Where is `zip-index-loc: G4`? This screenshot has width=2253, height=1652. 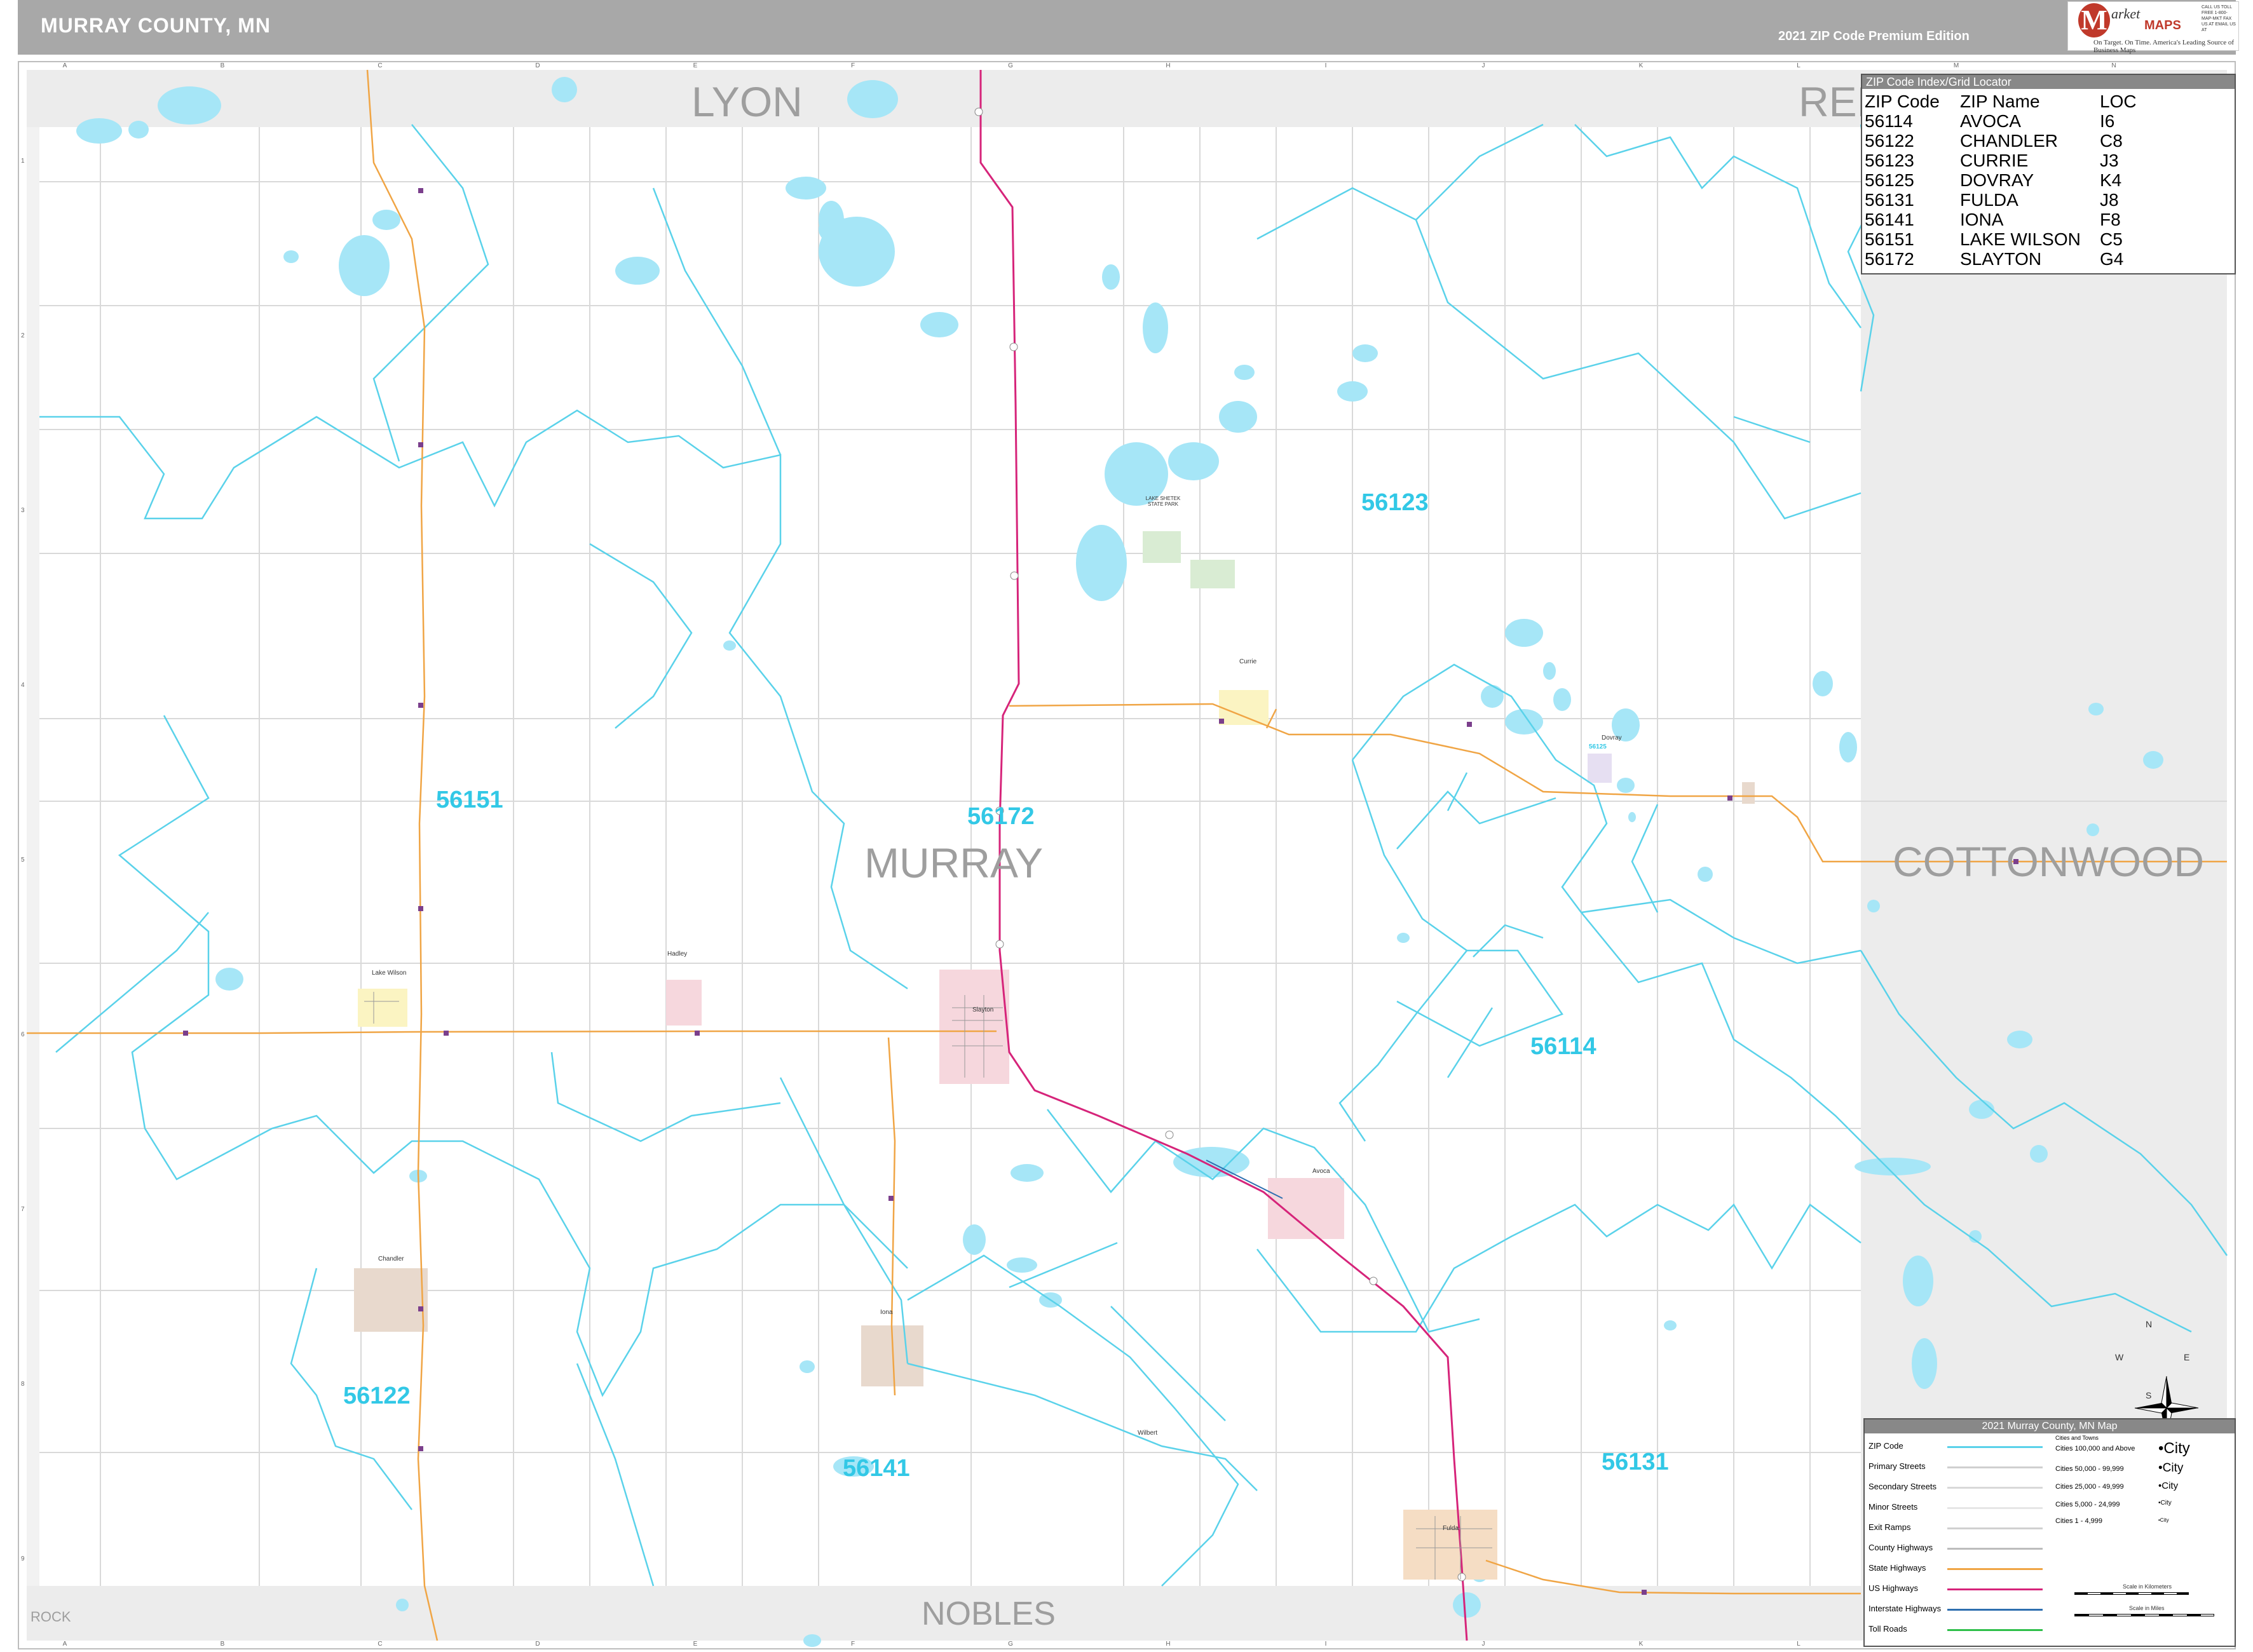 zip-index-loc: G4 is located at coordinates (2112, 259).